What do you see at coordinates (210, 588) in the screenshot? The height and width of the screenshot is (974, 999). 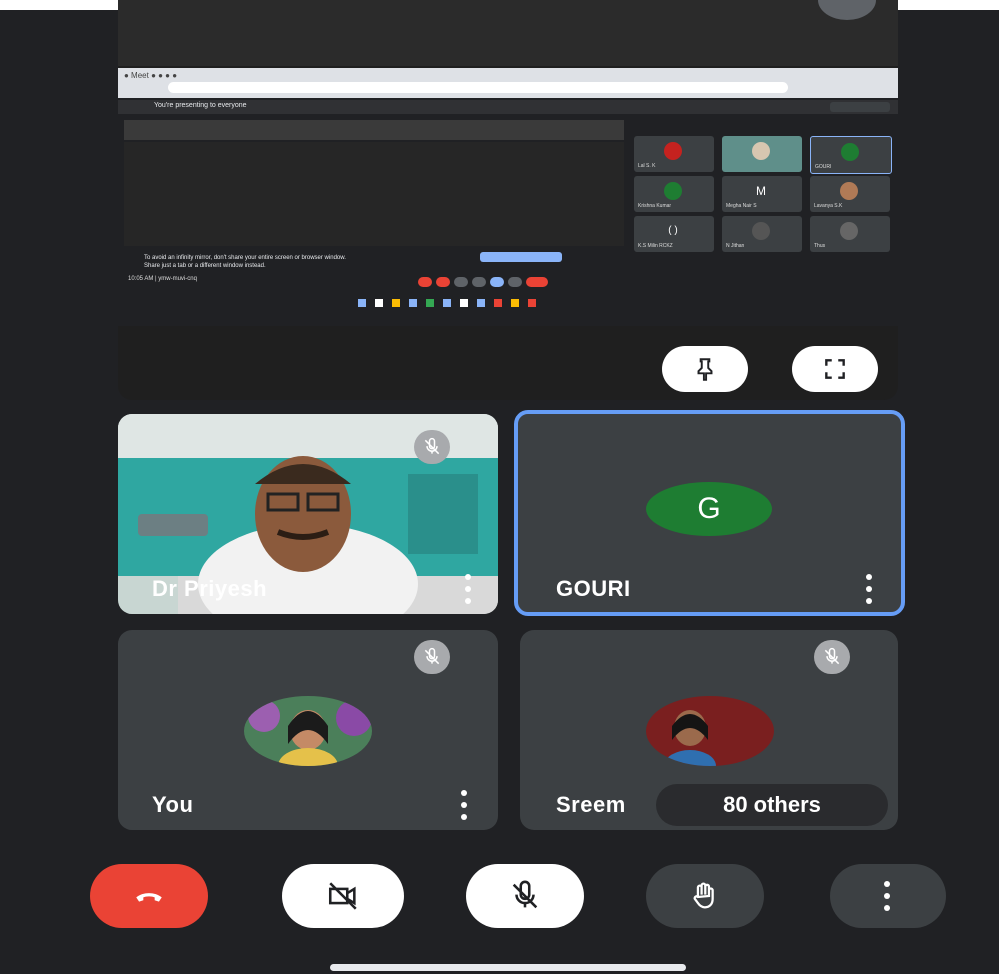 I see `participant-name: Dr Priyesh` at bounding box center [210, 588].